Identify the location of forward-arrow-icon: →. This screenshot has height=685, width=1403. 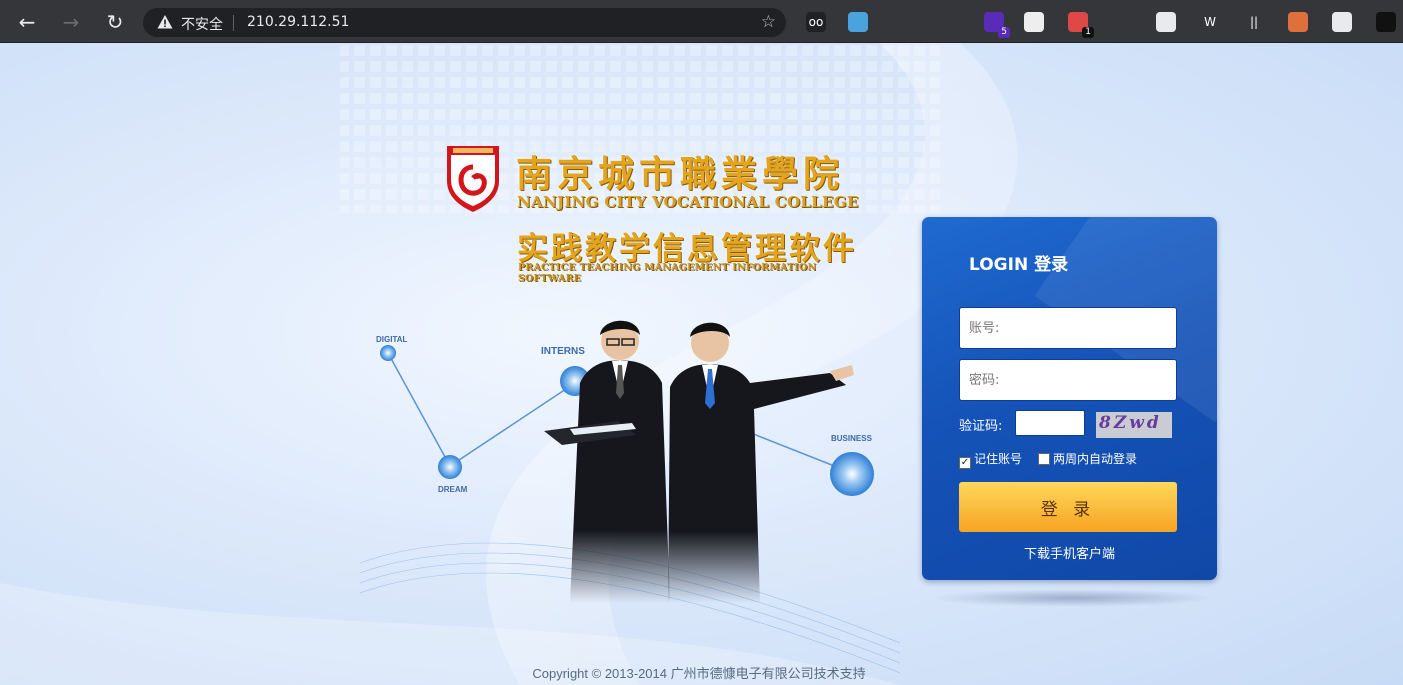
(71, 22).